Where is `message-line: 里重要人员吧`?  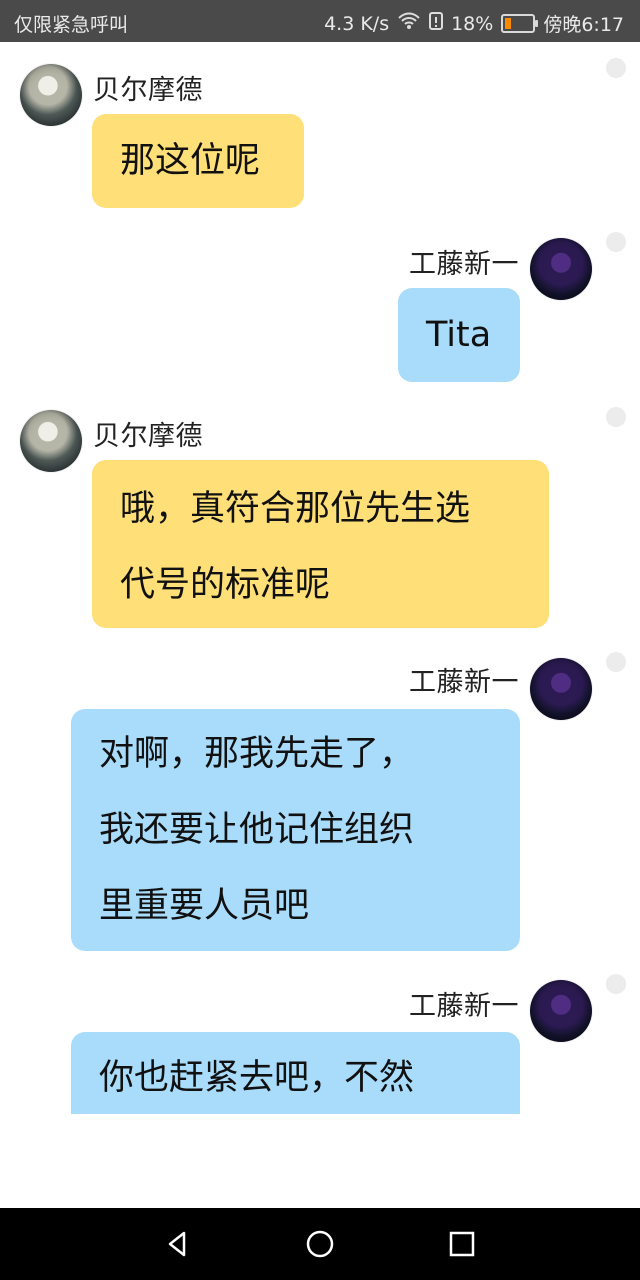
message-line: 里重要人员吧 is located at coordinates (204, 906).